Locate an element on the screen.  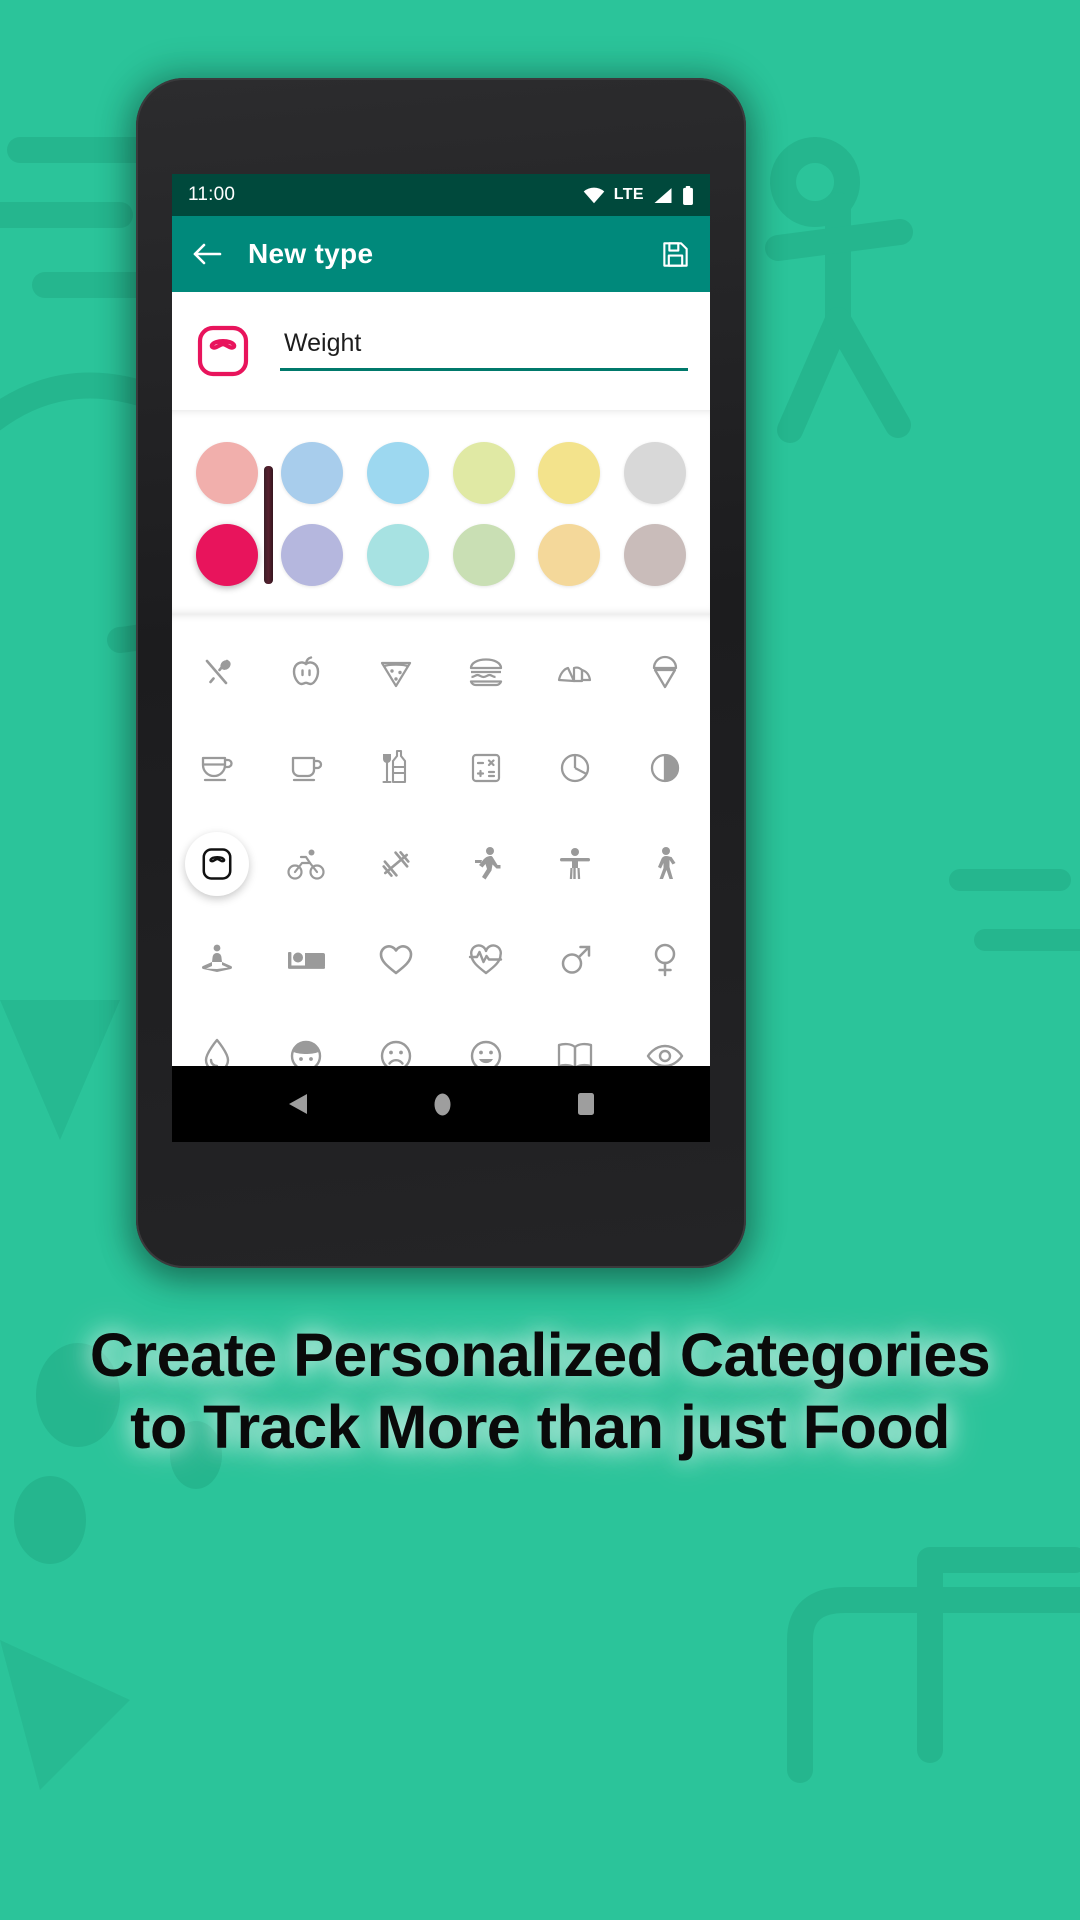
color-swatch-pastel-taupe is located at coordinates (655, 555).